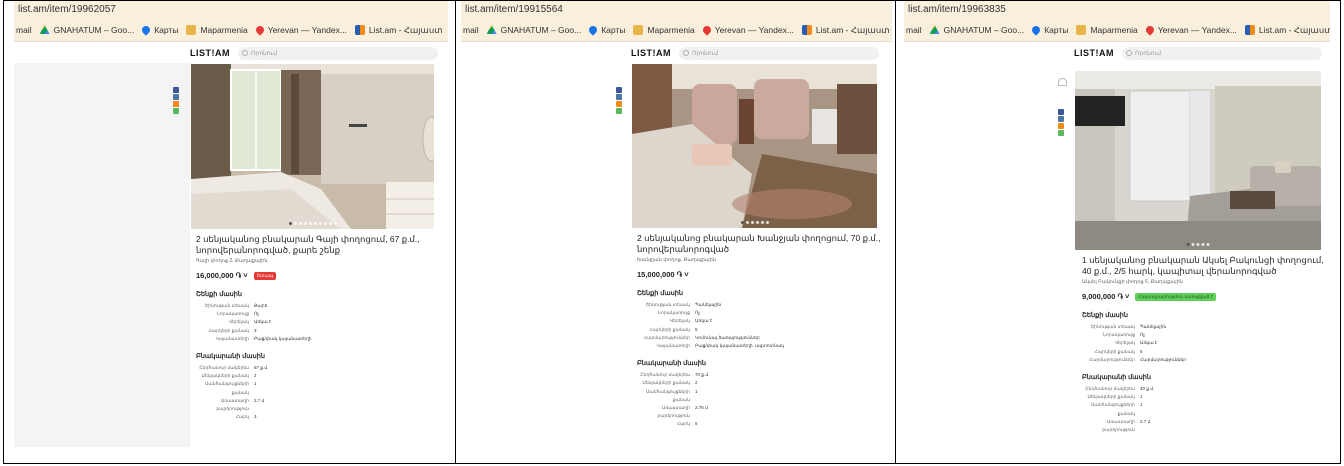 This screenshot has width=1344, height=466. Describe the element at coordinates (316, 261) in the screenshot. I see `listing-location: Գայի փողոց 2, Քաղաքային` at that location.